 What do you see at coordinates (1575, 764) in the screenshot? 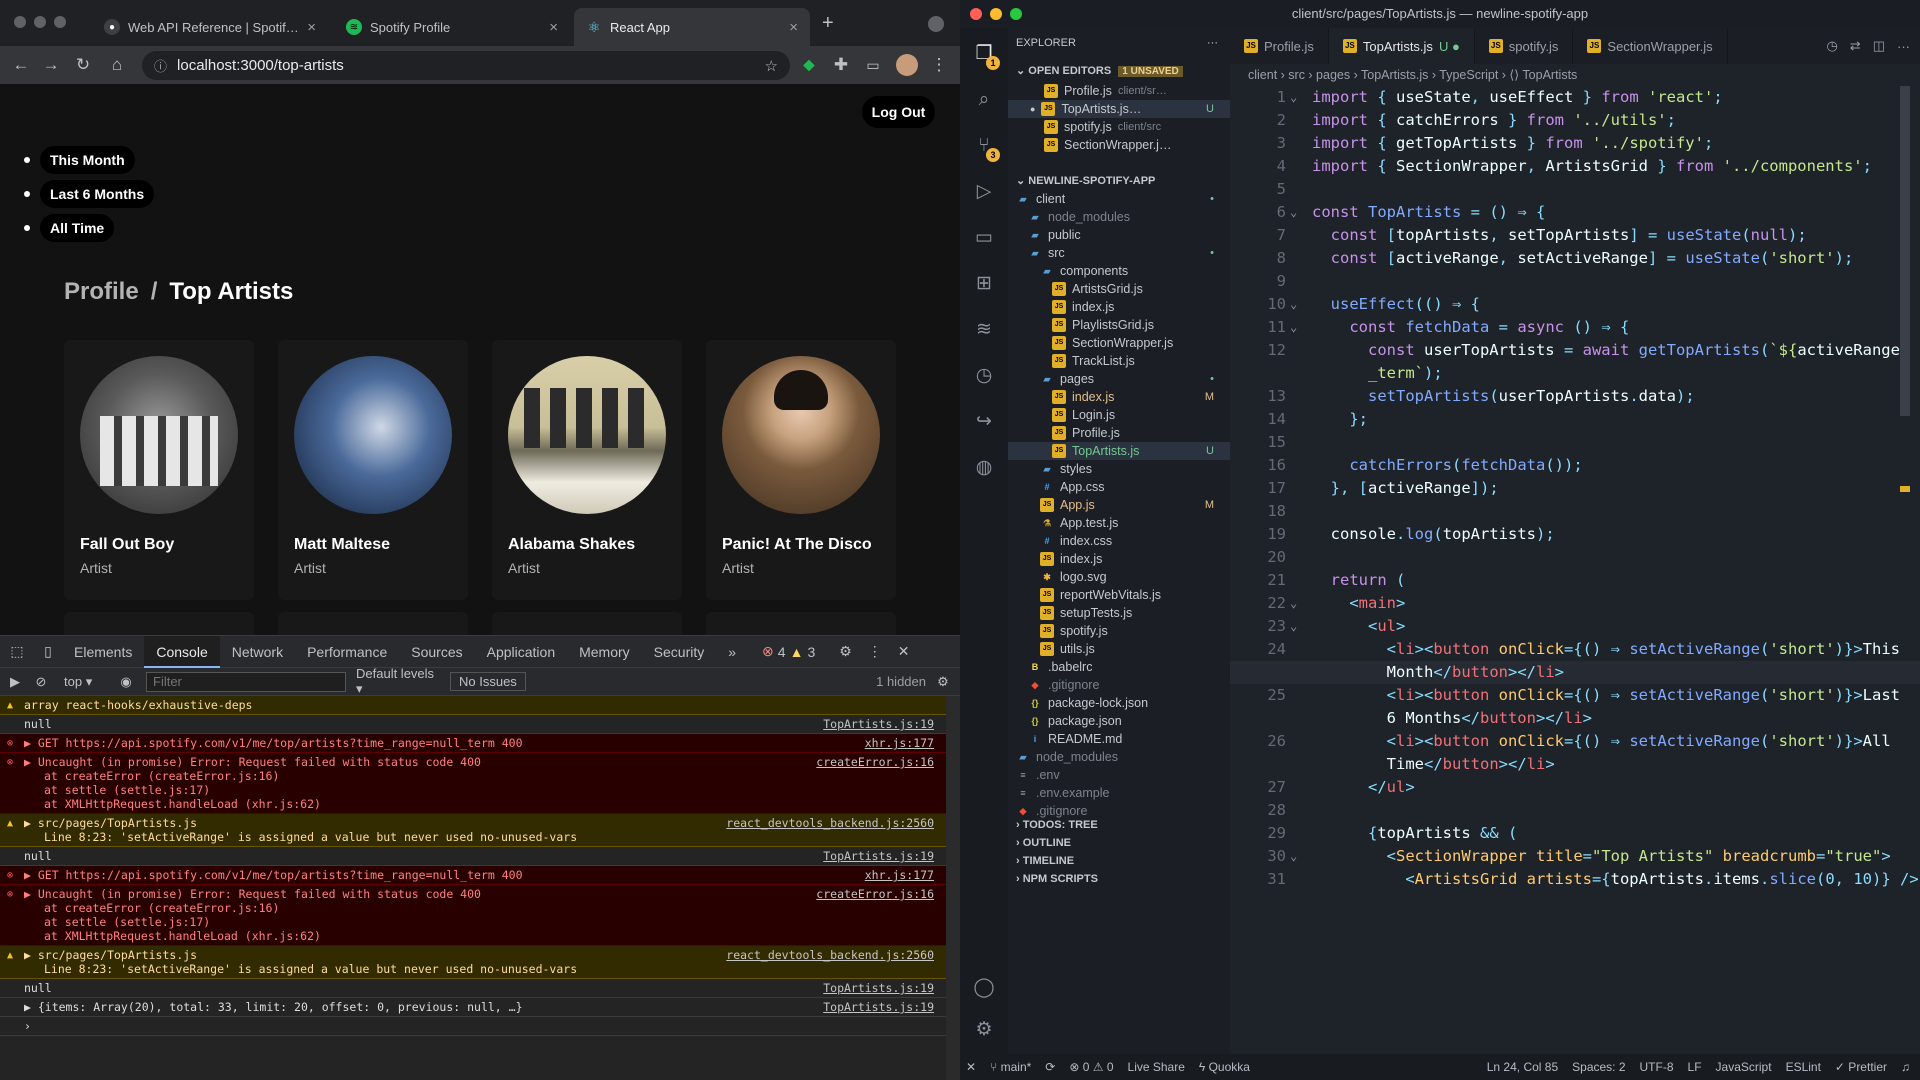
I see `code-line: Time</button></li>` at bounding box center [1575, 764].